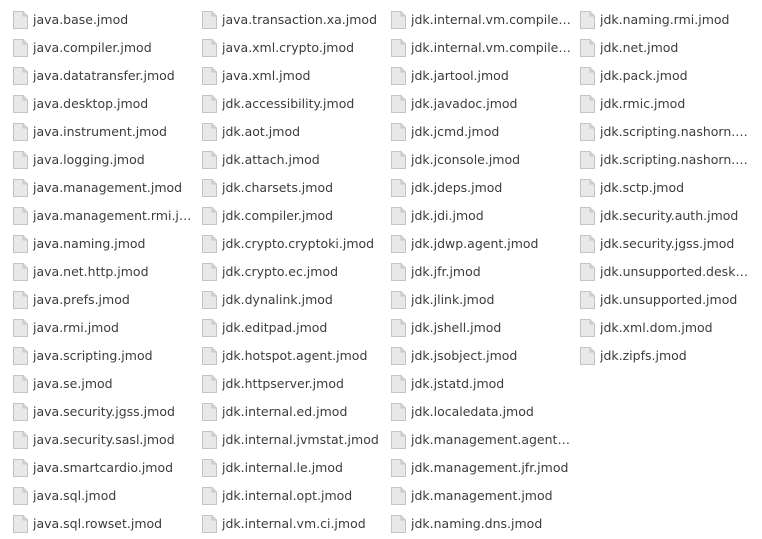 This screenshot has height=539, width=762. I want to click on file-item: jdk.accessibility.jmod, so click(295, 104).